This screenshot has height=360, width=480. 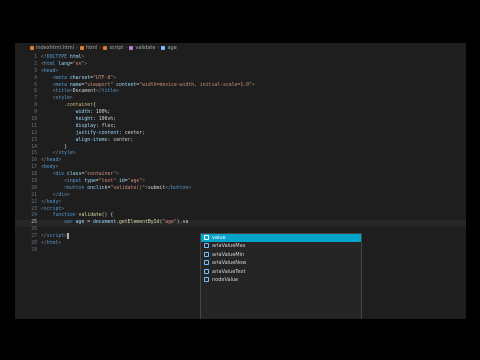 What do you see at coordinates (92, 48) in the screenshot?
I see `breadcrumb-item-label: html` at bounding box center [92, 48].